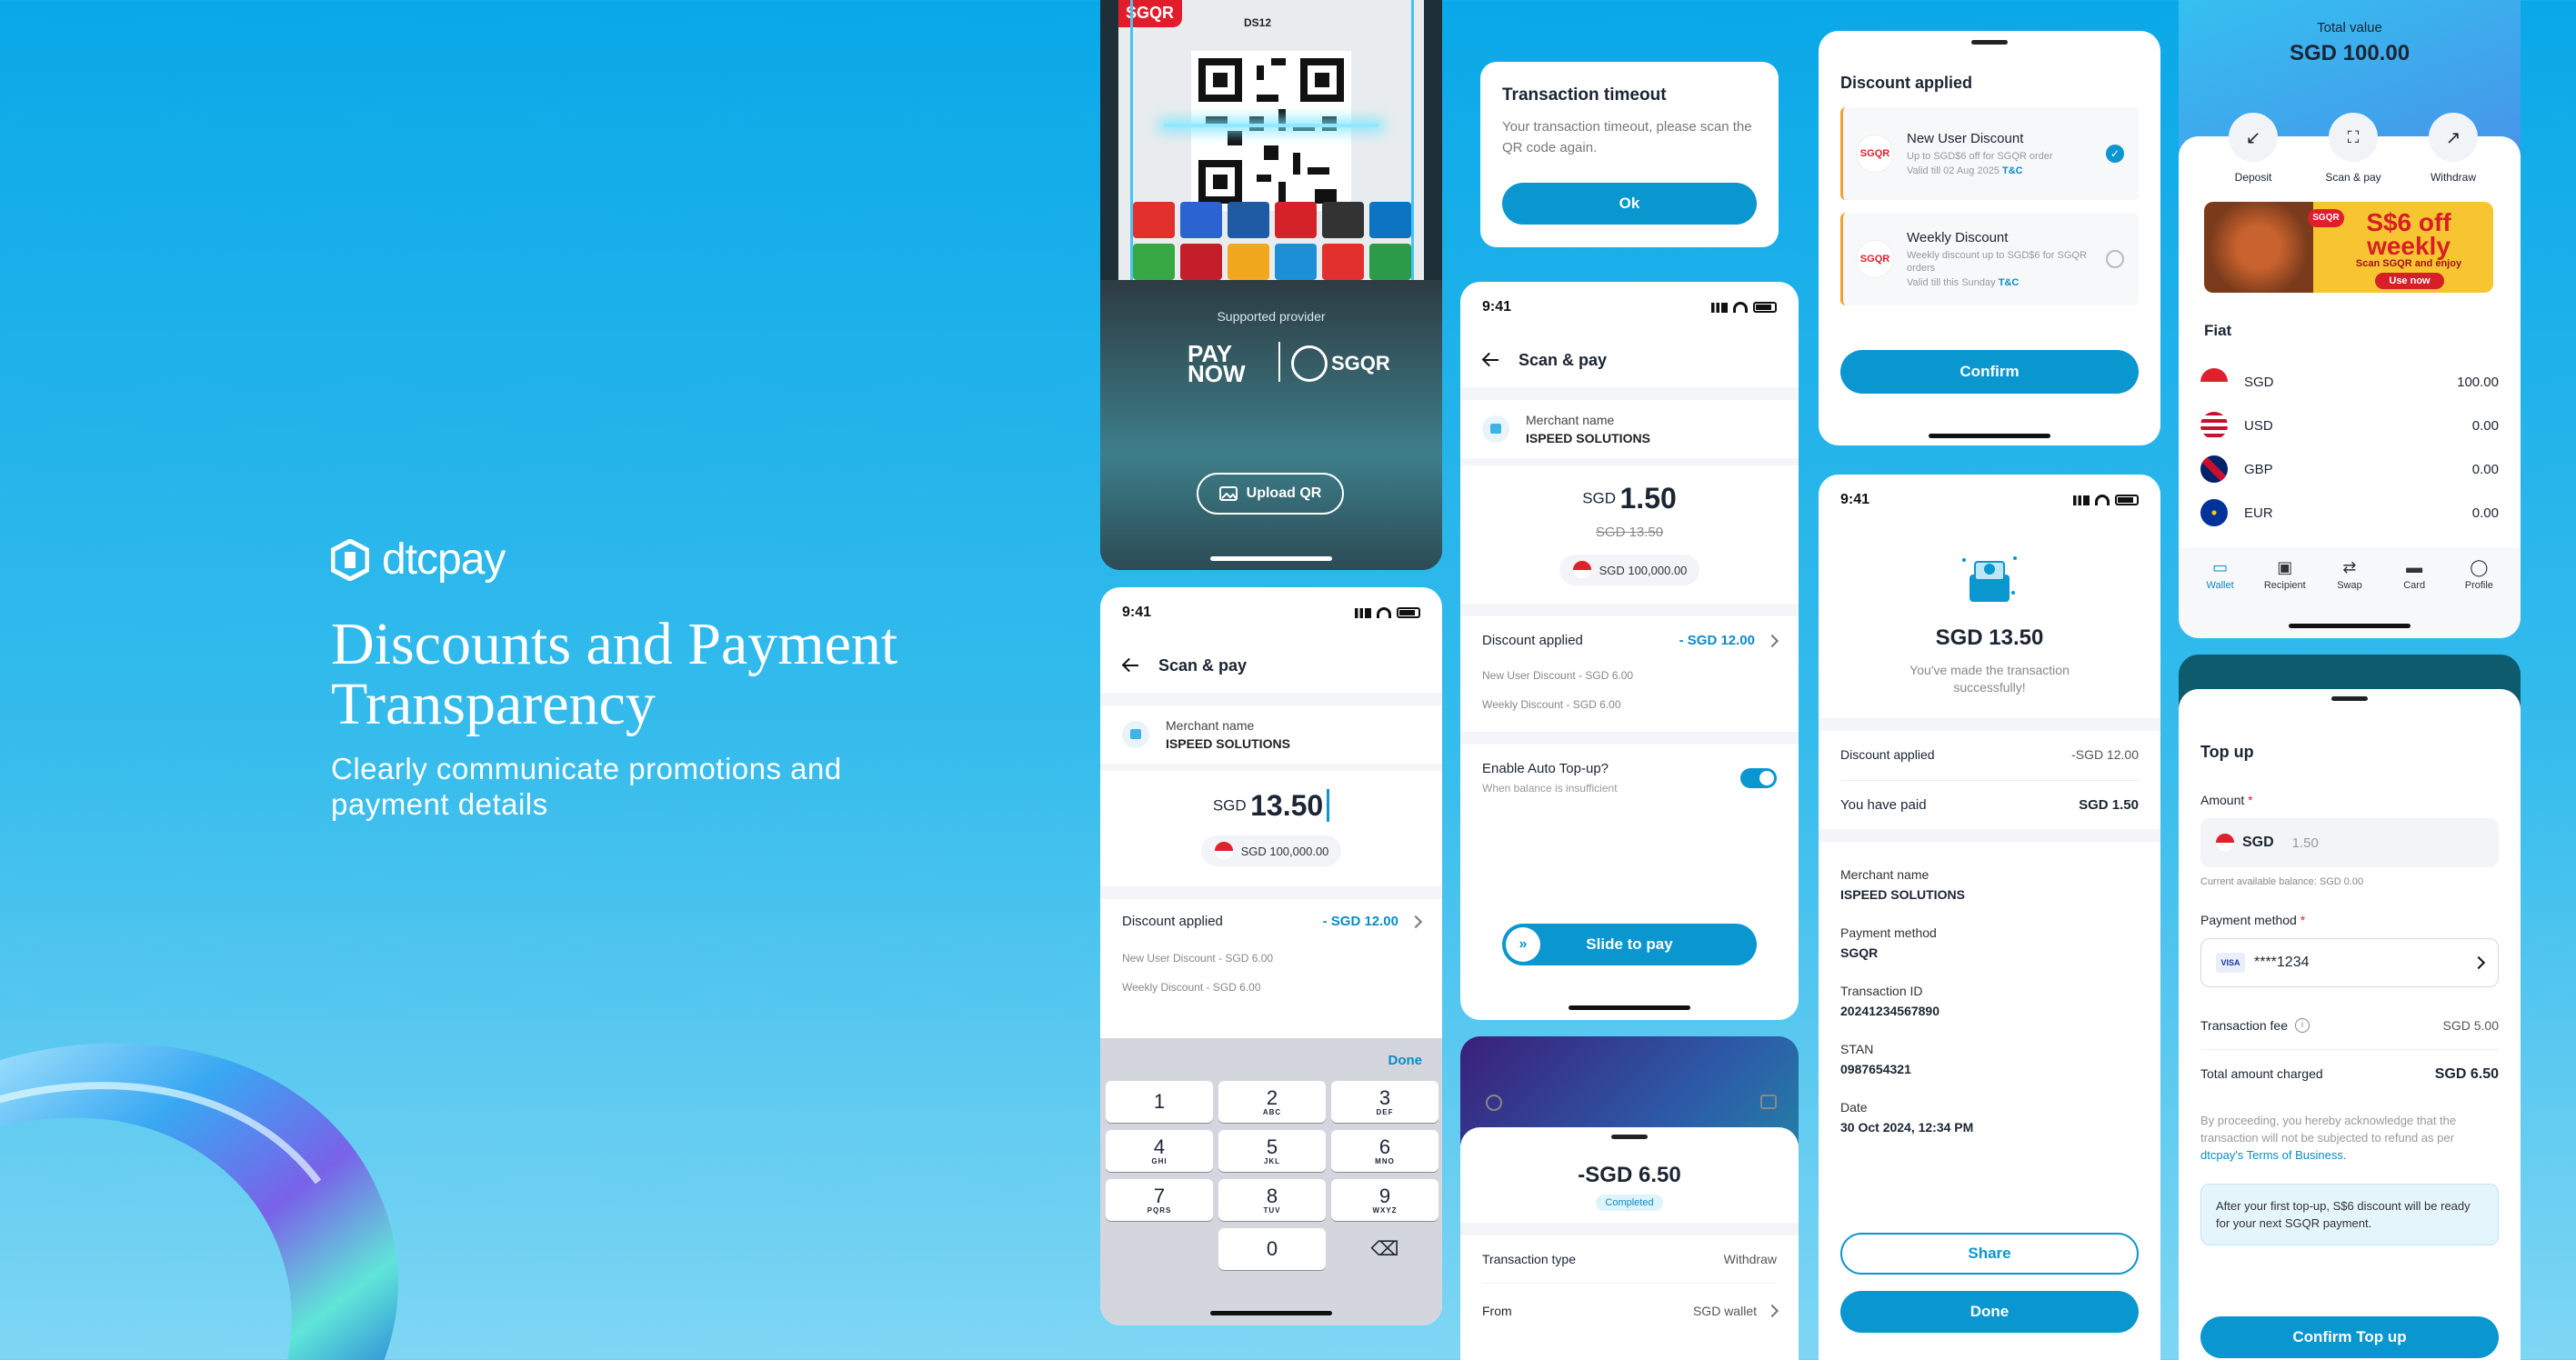  Describe the element at coordinates (2214, 381) in the screenshot. I see `sgd-flag-icon` at that location.